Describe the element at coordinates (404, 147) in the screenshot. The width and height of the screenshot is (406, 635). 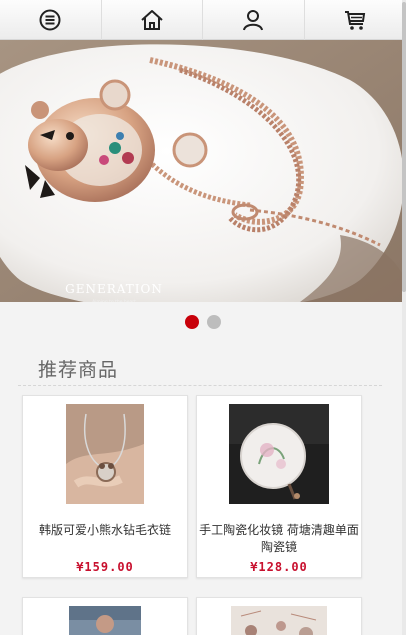
I see `scrollbar-thumb` at that location.